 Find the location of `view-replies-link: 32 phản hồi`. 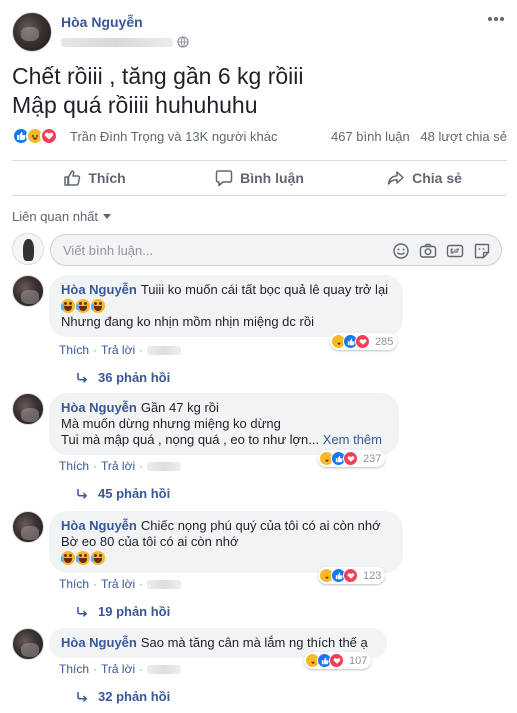

view-replies-link: 32 phản hồi is located at coordinates (123, 696).